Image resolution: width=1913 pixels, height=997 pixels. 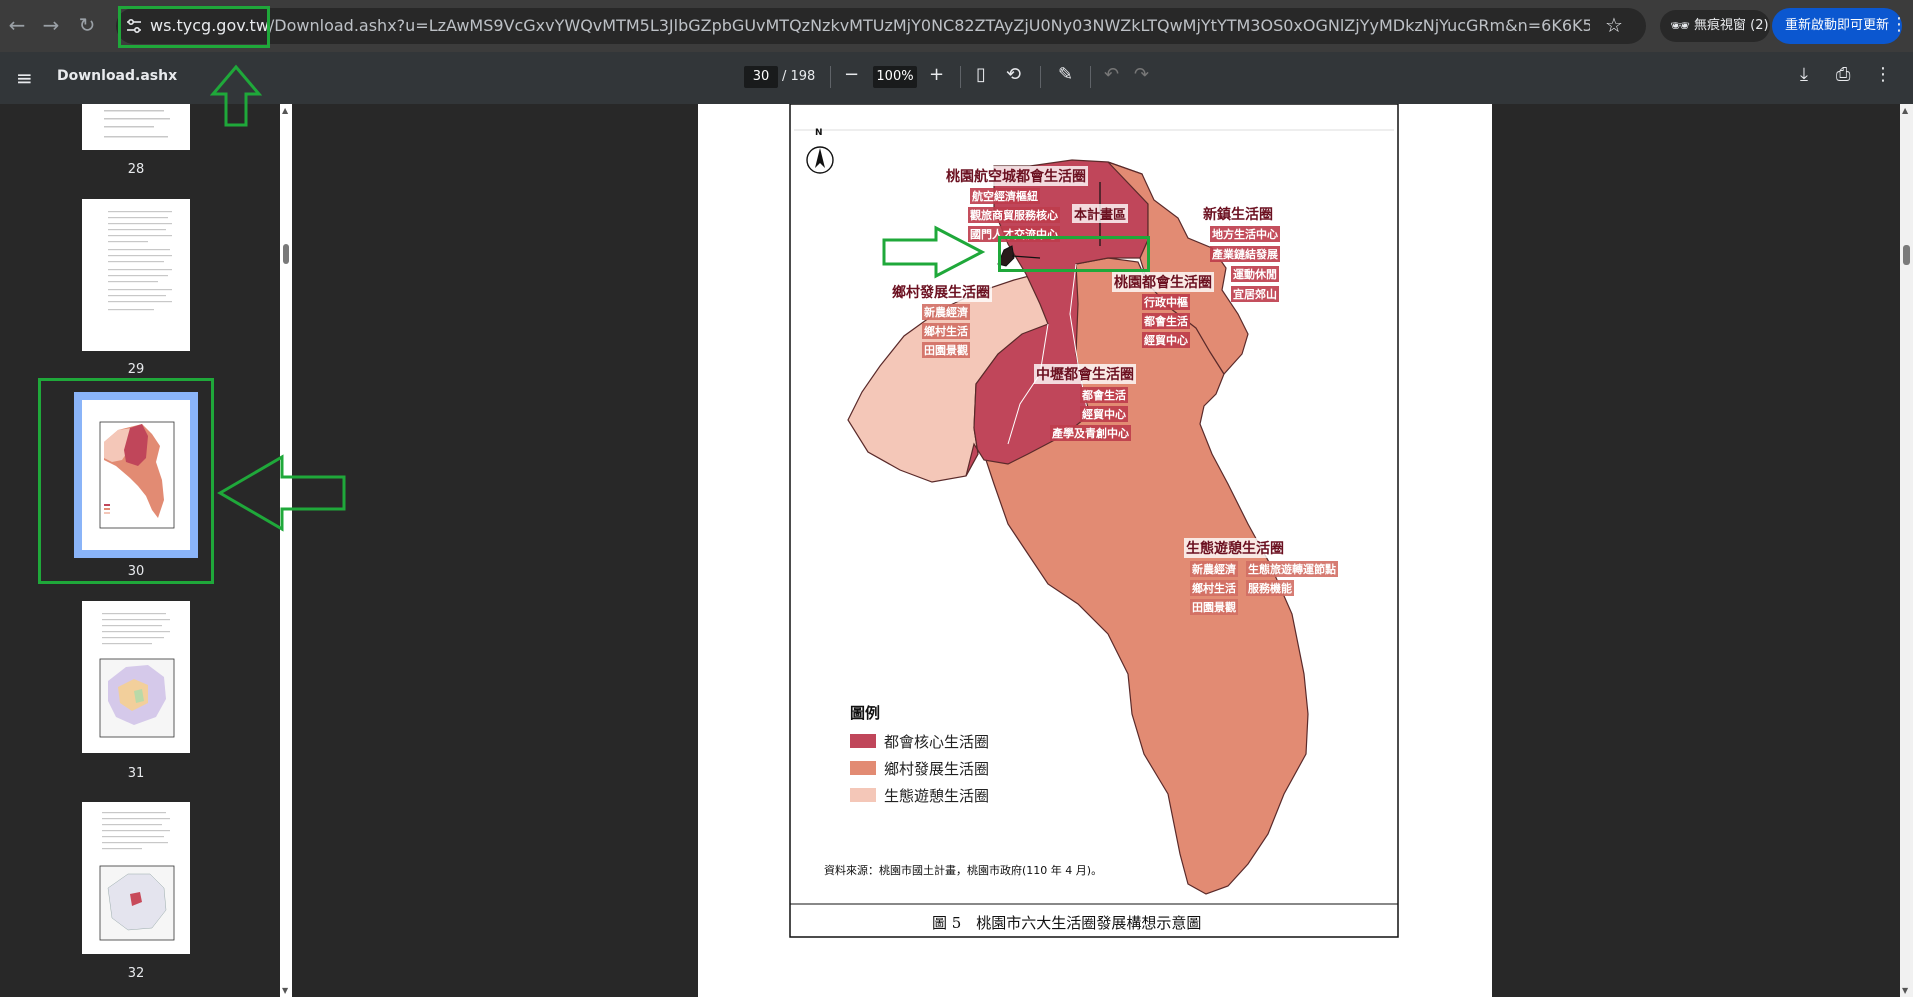 I want to click on rotate-icon: ⟲, so click(x=1013, y=74).